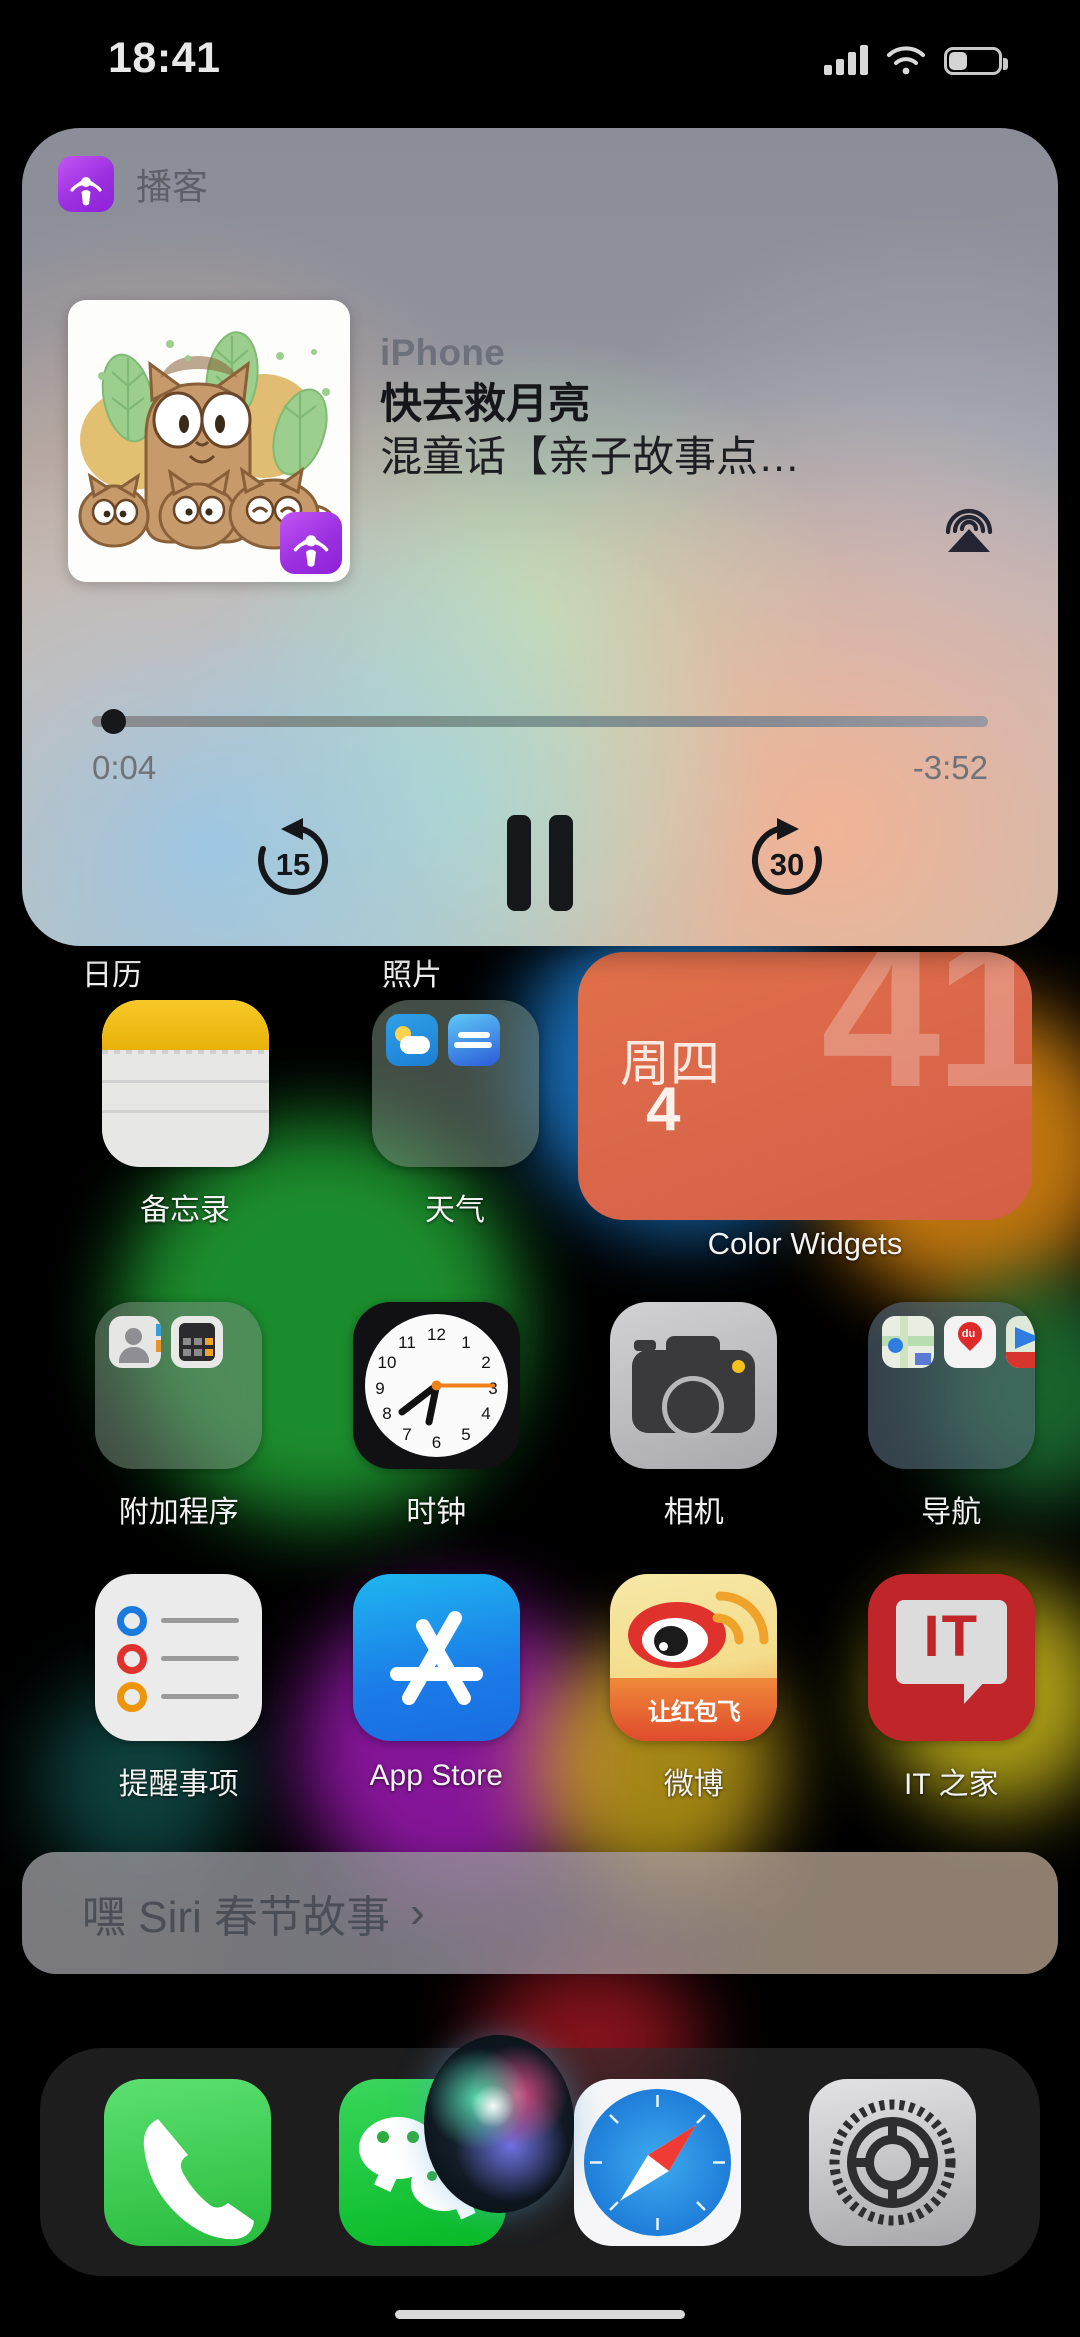  I want to click on now-playing-header: 播客, so click(133, 184).